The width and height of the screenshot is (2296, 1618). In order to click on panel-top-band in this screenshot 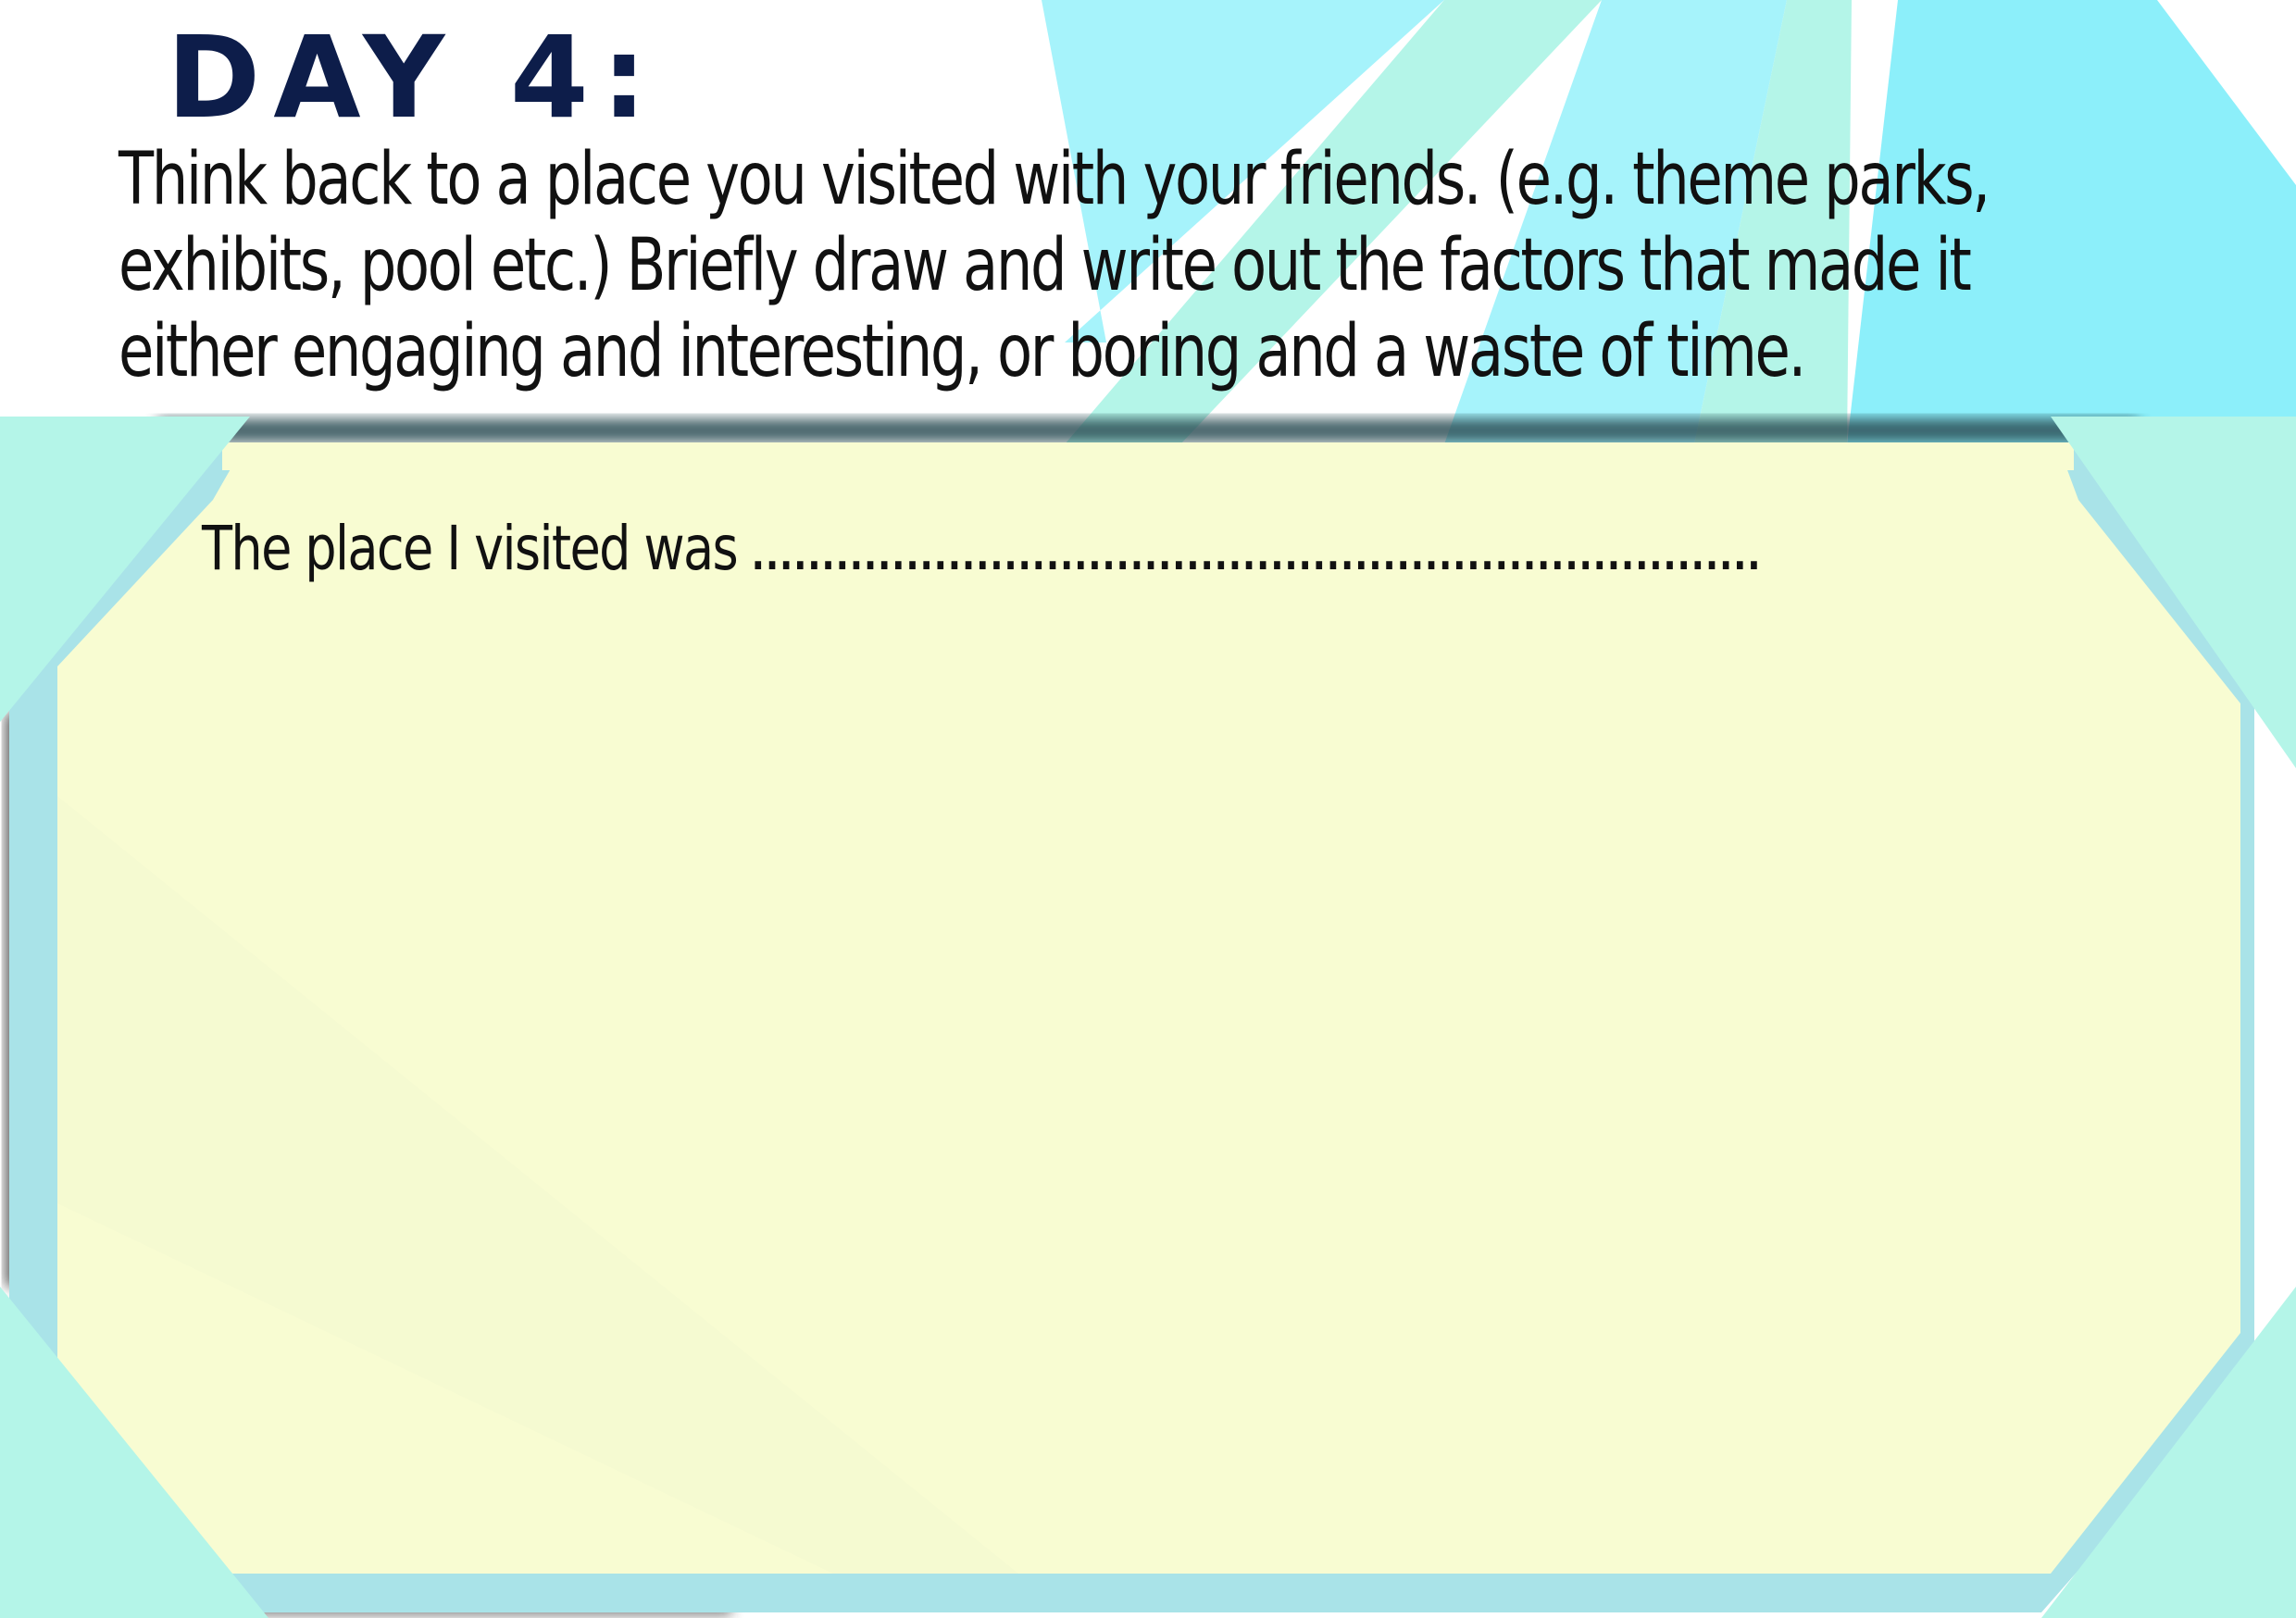, I will do `click(1148, 456)`.